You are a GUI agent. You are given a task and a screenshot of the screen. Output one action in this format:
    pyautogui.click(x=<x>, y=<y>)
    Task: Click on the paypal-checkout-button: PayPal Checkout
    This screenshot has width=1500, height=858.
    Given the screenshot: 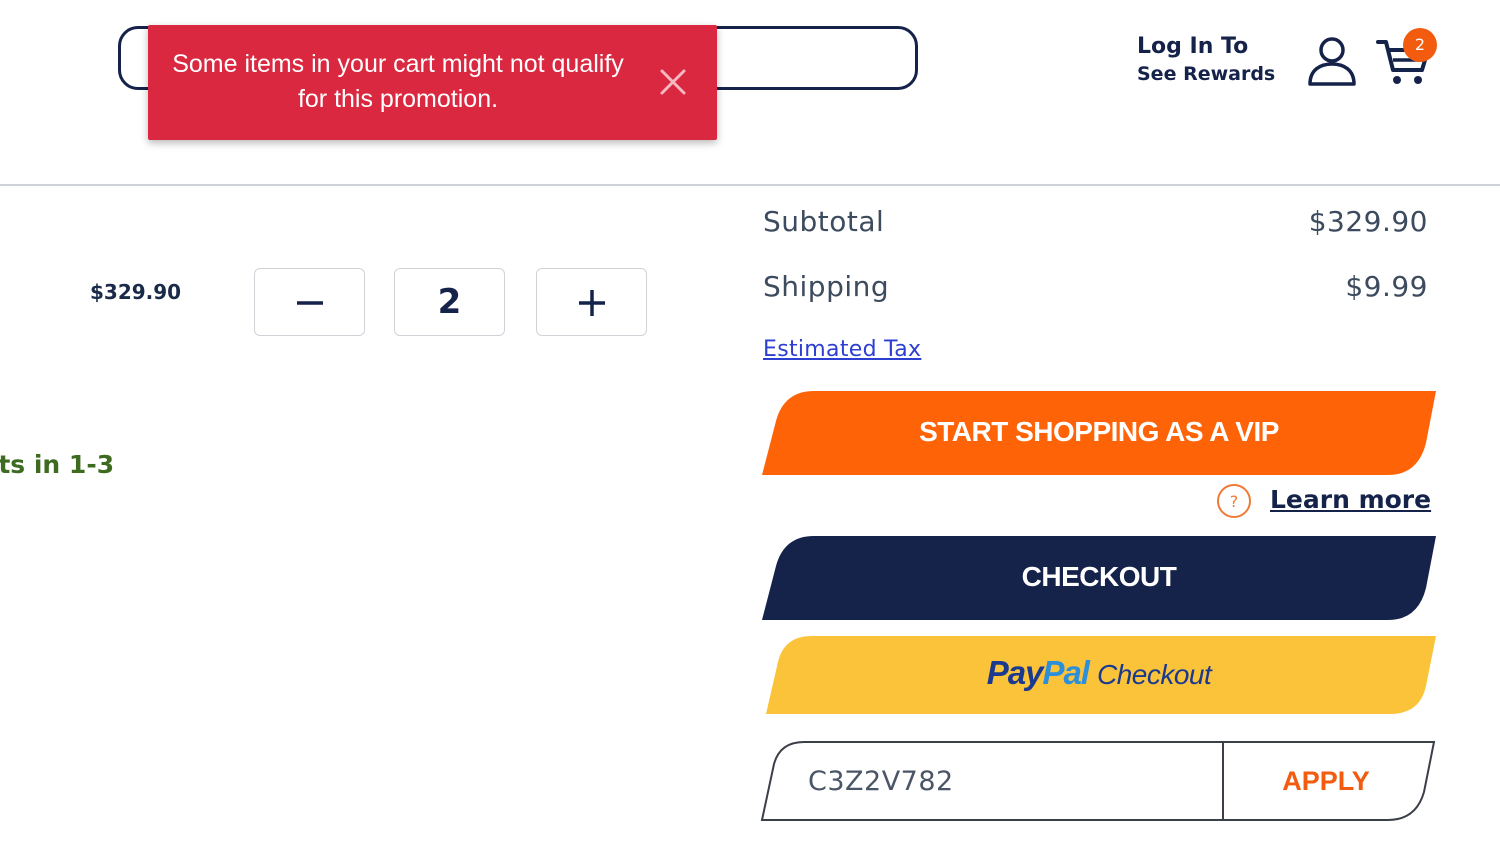 What is the action you would take?
    pyautogui.click(x=1099, y=675)
    